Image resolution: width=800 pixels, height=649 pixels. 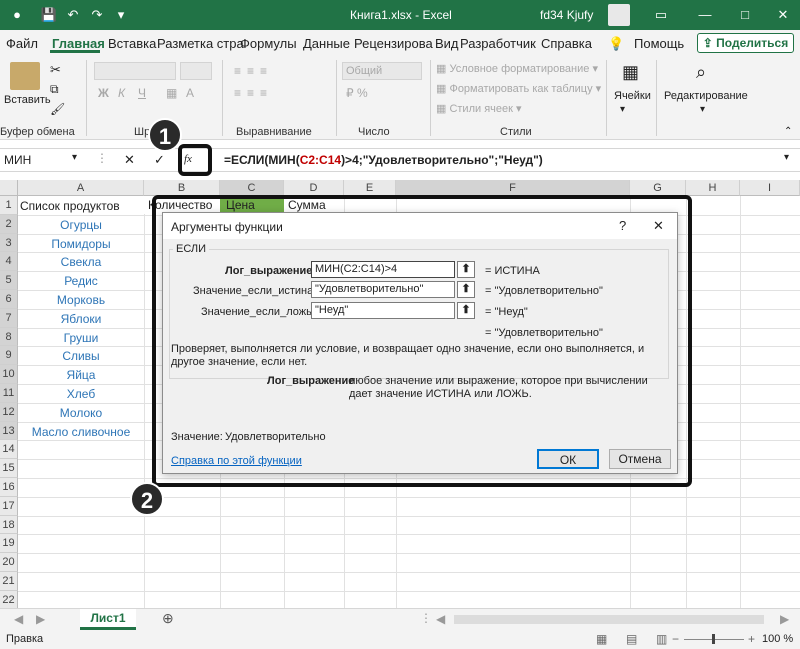 I want to click on italic-icon: К, so click(x=121, y=93).